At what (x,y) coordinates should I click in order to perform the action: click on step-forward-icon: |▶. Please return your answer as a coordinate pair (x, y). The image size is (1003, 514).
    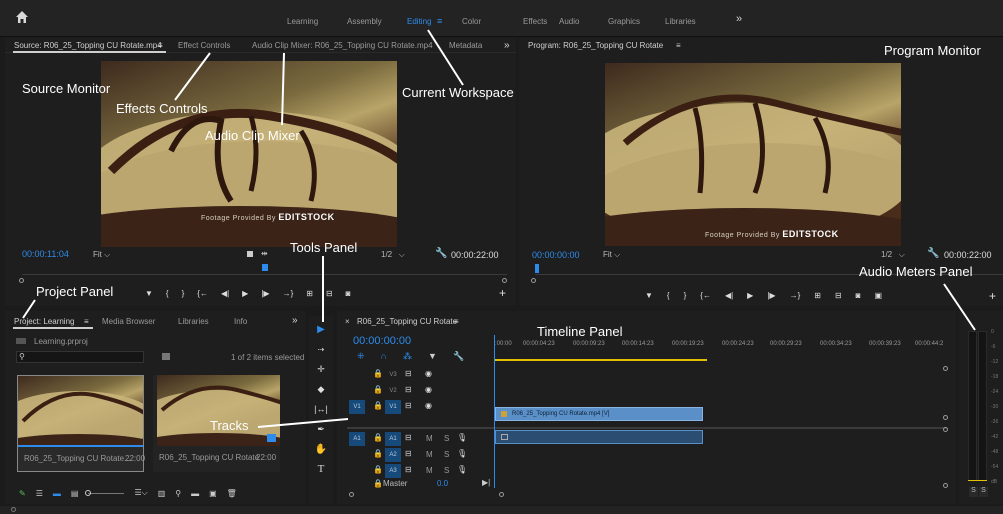
    Looking at the image, I should click on (771, 295).